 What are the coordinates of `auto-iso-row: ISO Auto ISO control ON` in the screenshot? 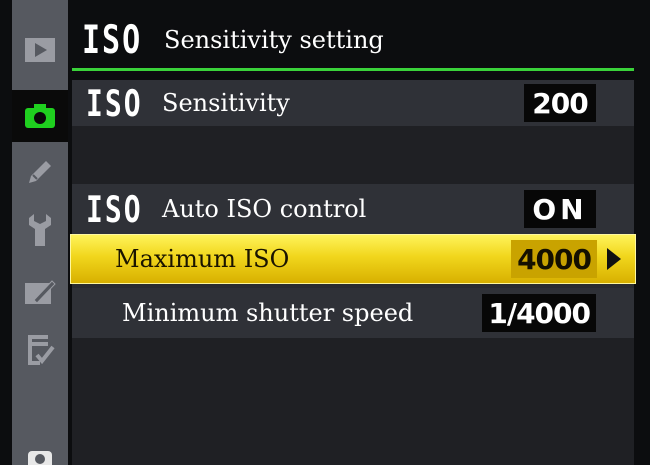 It's located at (353, 209).